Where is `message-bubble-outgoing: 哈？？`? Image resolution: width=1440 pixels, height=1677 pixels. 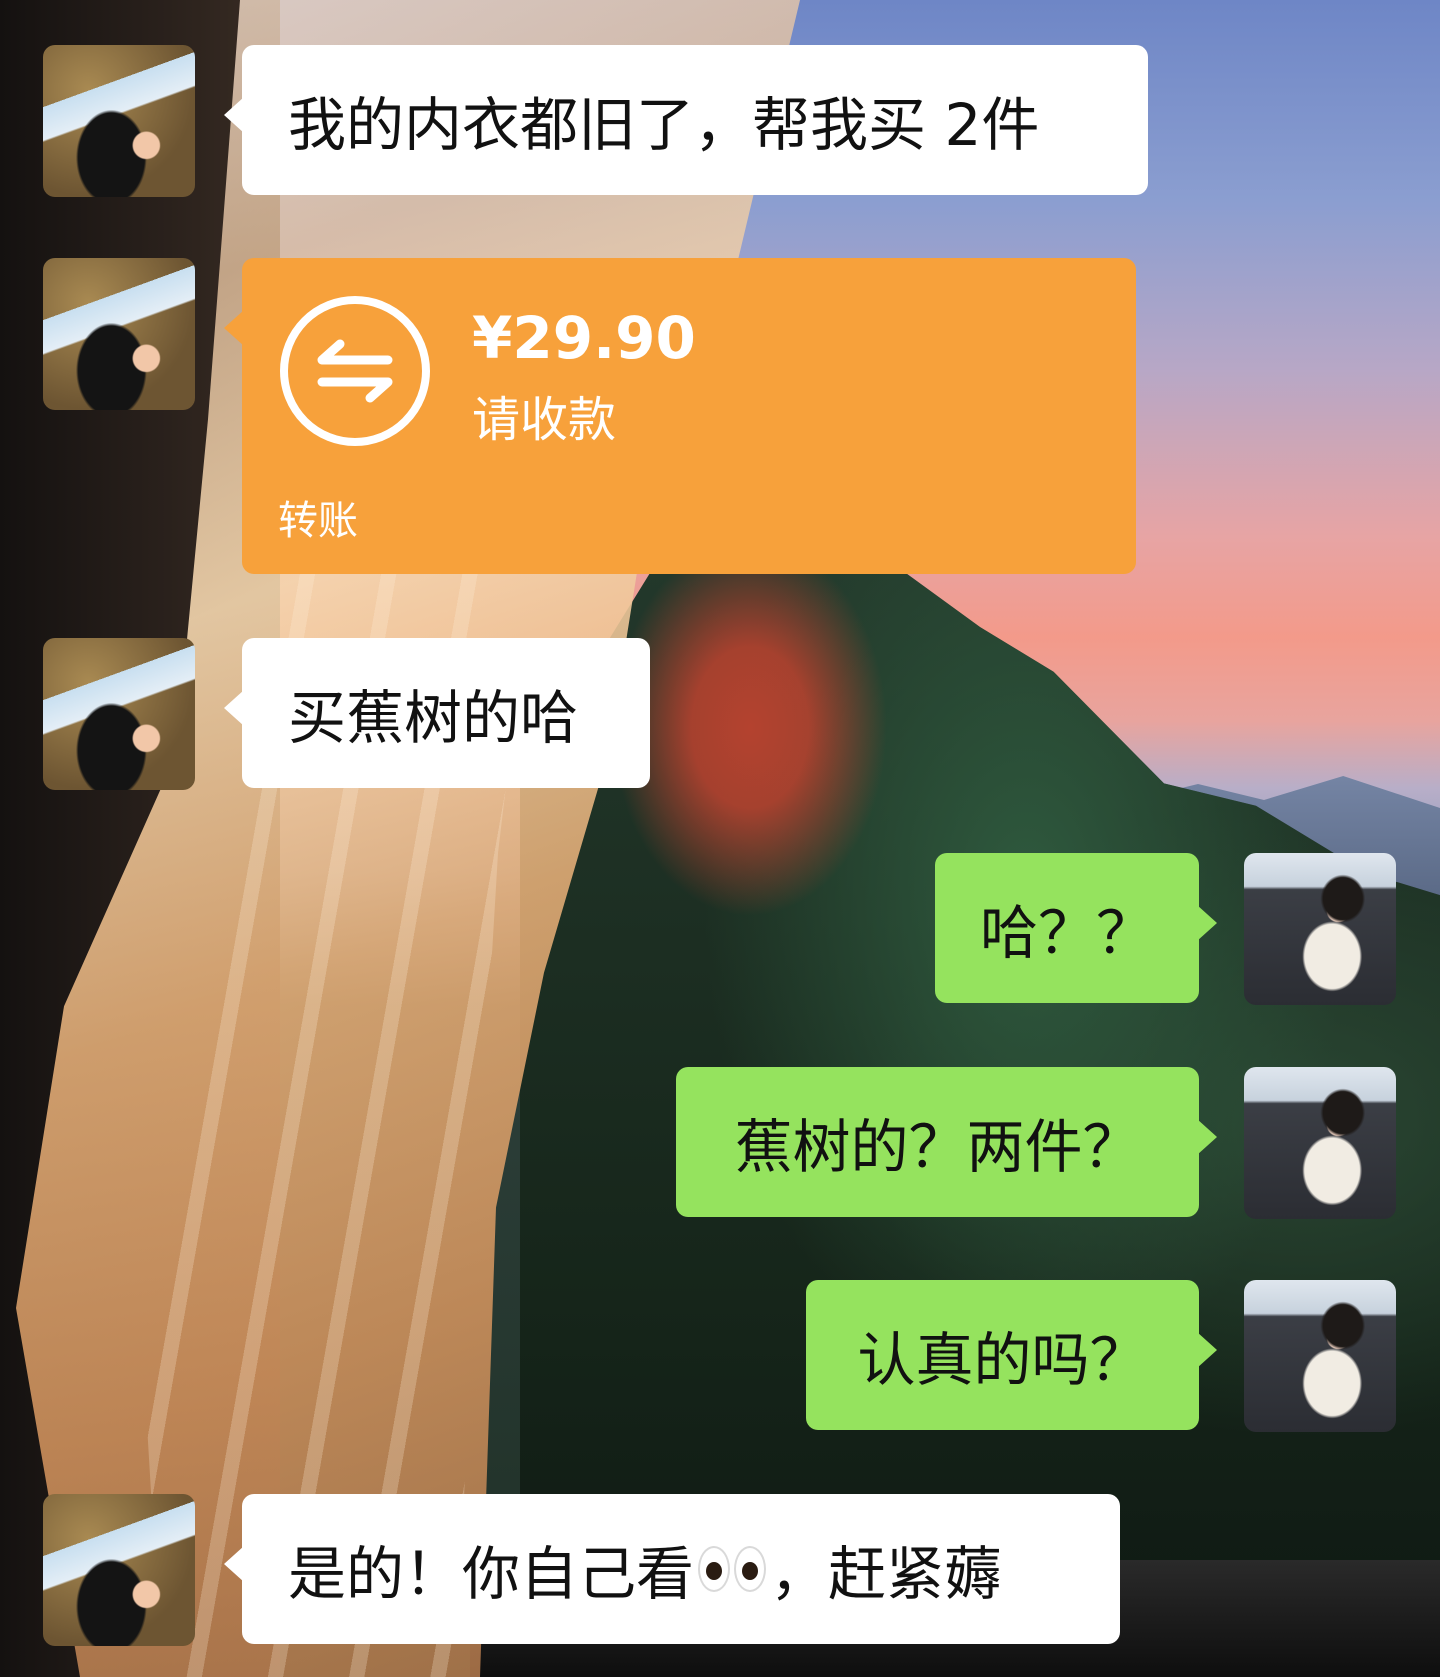 message-bubble-outgoing: 哈？？ is located at coordinates (1076, 928).